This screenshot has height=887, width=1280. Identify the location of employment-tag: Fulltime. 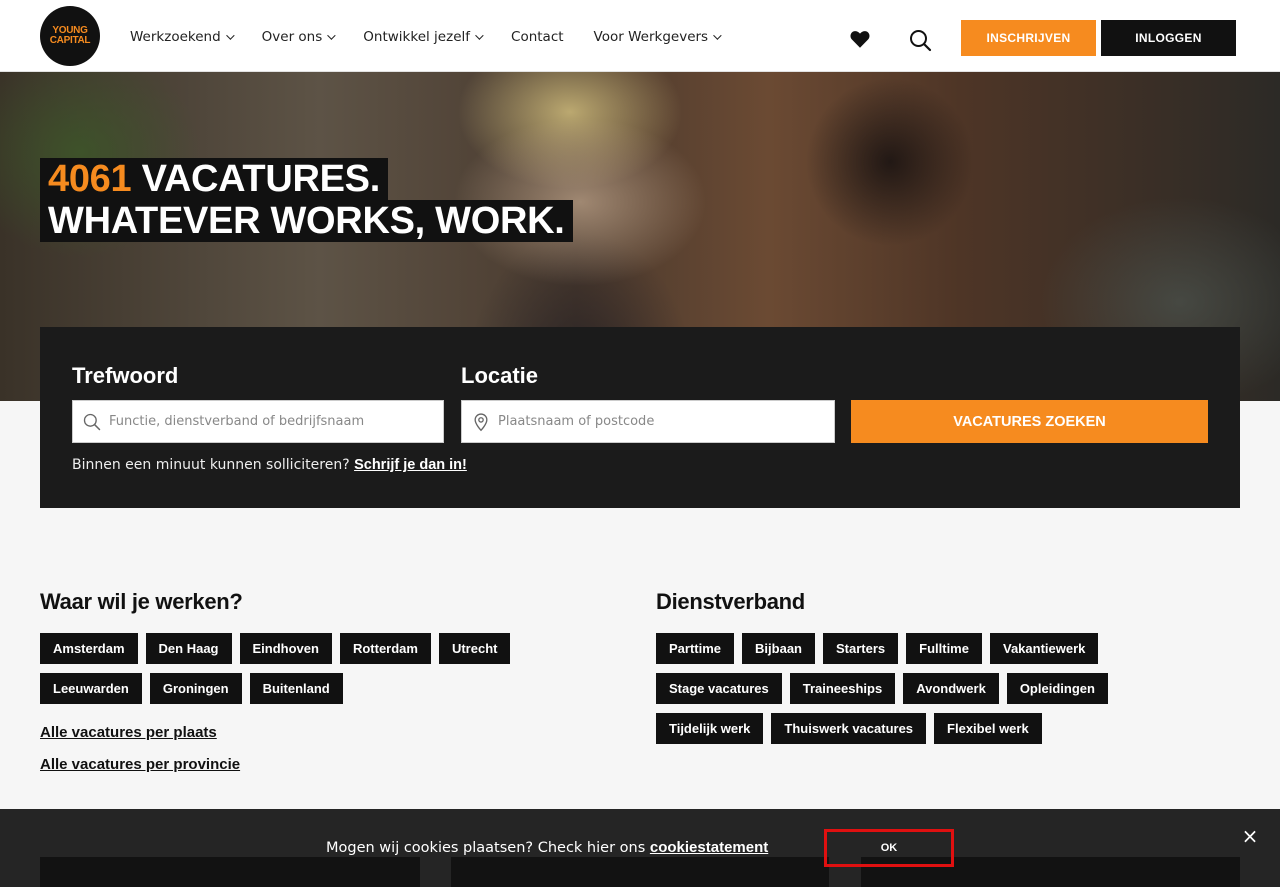
(944, 648).